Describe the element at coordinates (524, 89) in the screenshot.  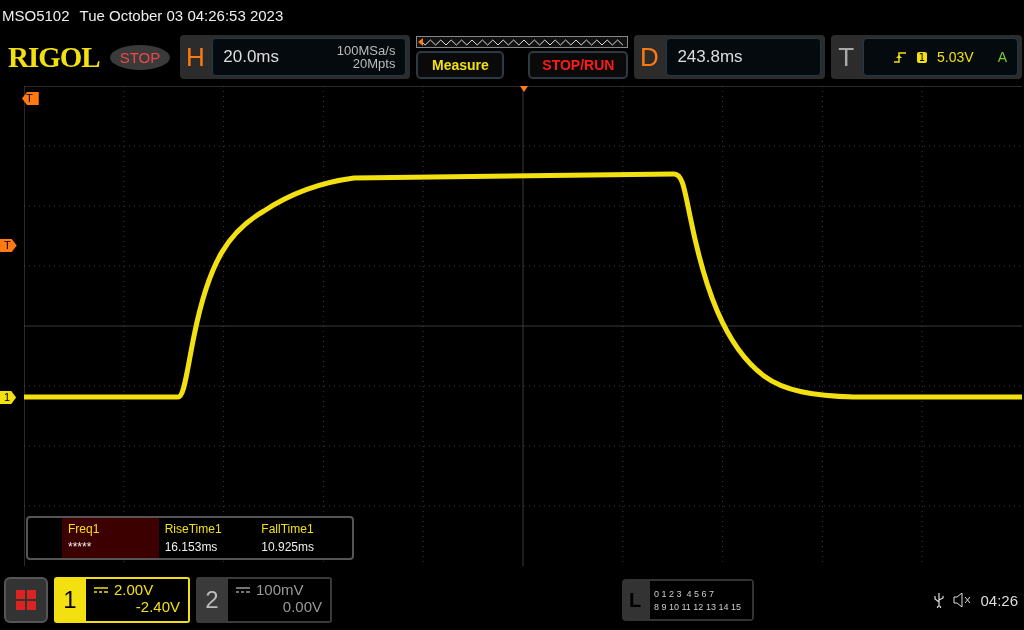
I see `trigger-position-marker` at that location.